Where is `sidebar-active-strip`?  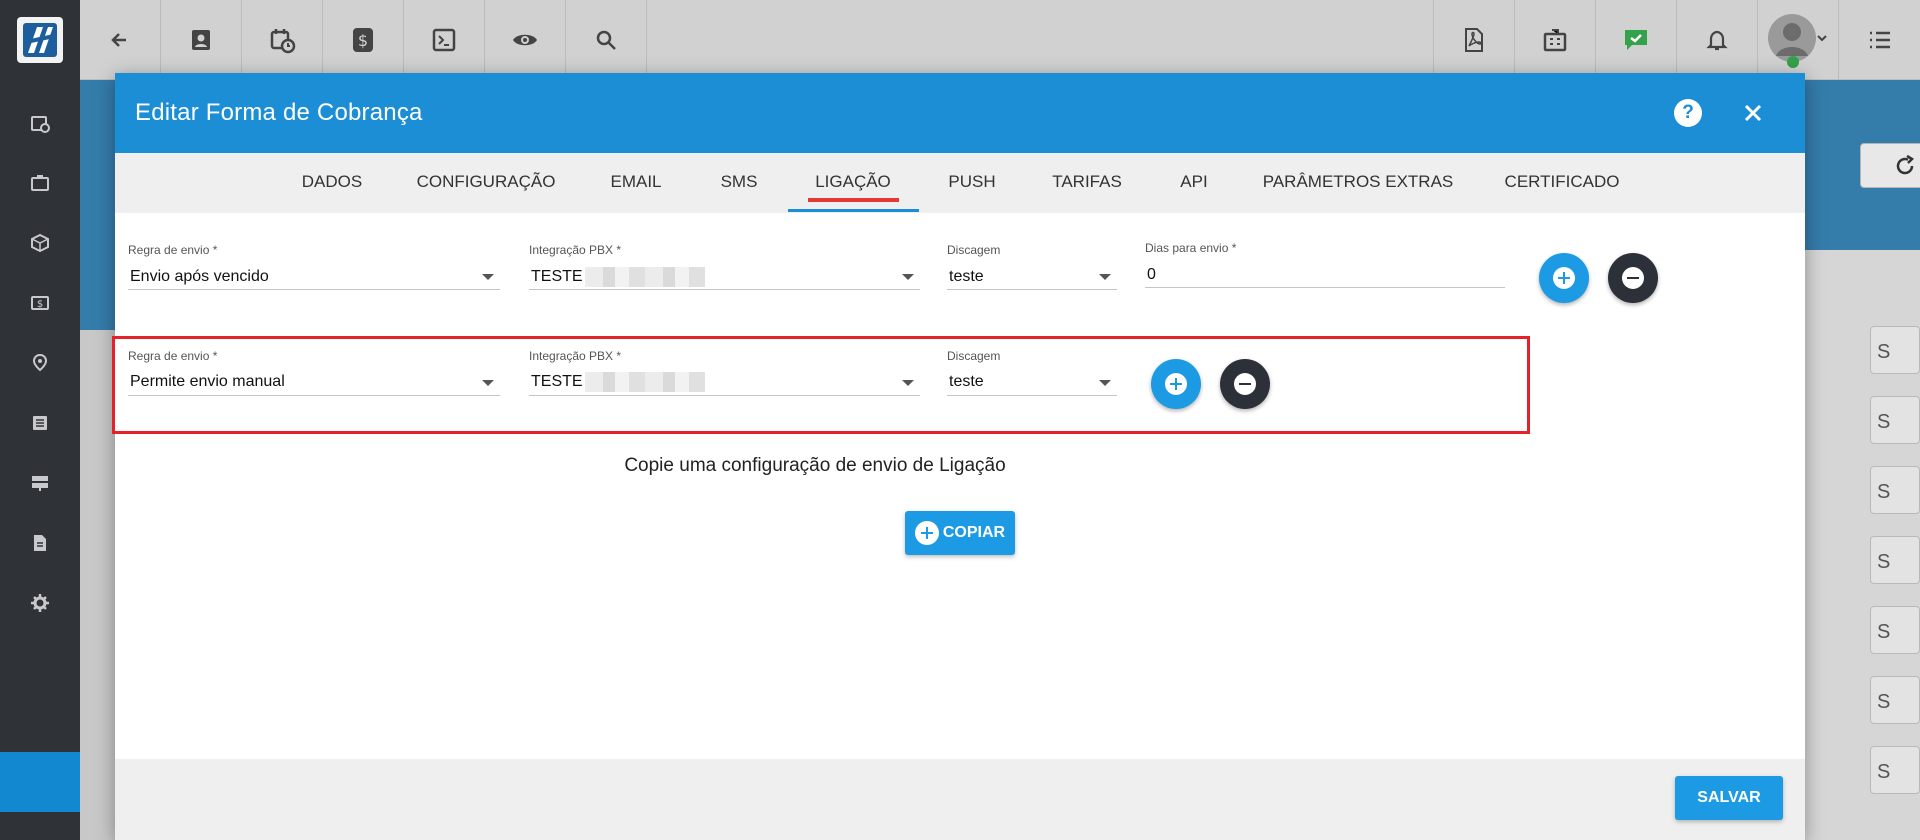
sidebar-active-strip is located at coordinates (40, 782).